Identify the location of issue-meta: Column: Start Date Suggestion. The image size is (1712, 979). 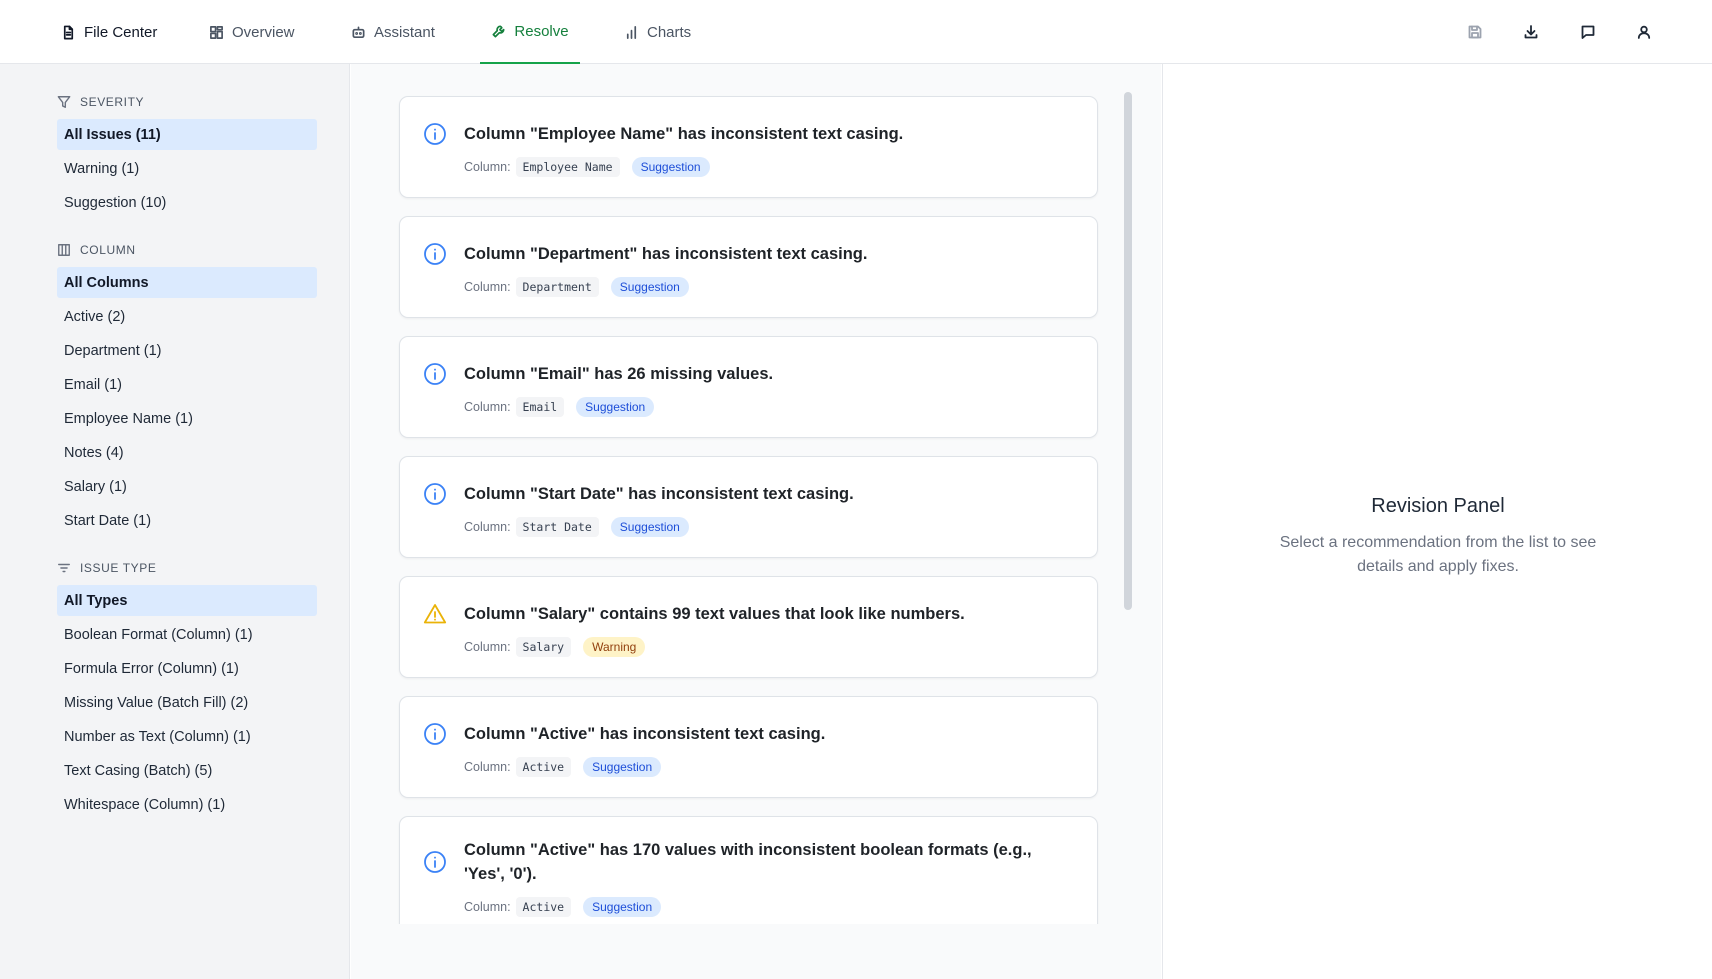
(576, 527).